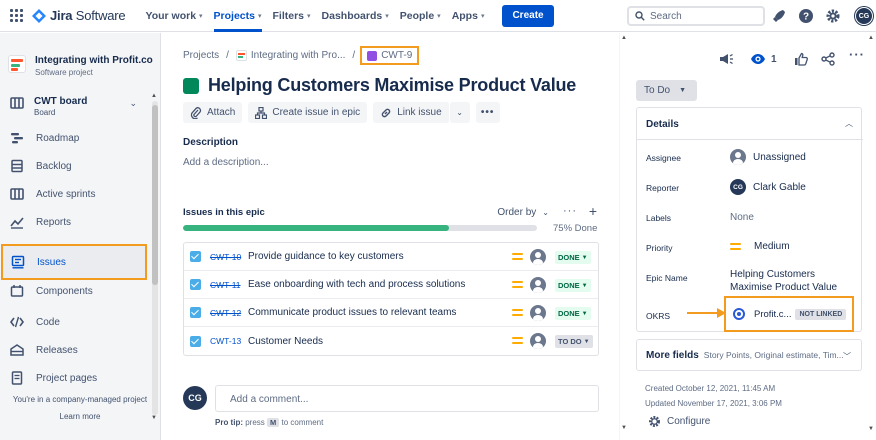  Describe the element at coordinates (679, 421) in the screenshot. I see `configure-button: Configure` at that location.